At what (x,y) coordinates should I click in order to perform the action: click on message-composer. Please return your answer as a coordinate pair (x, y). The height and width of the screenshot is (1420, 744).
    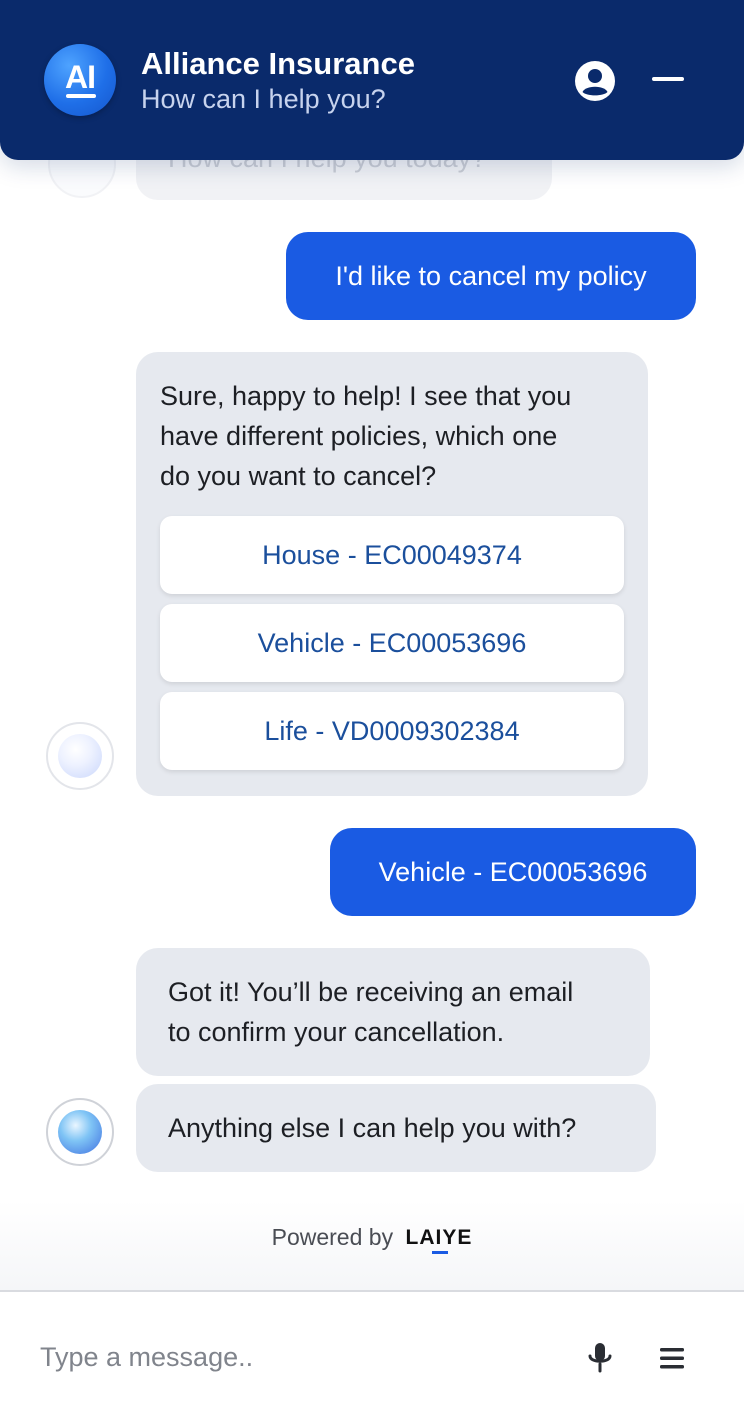
    Looking at the image, I should click on (372, 1355).